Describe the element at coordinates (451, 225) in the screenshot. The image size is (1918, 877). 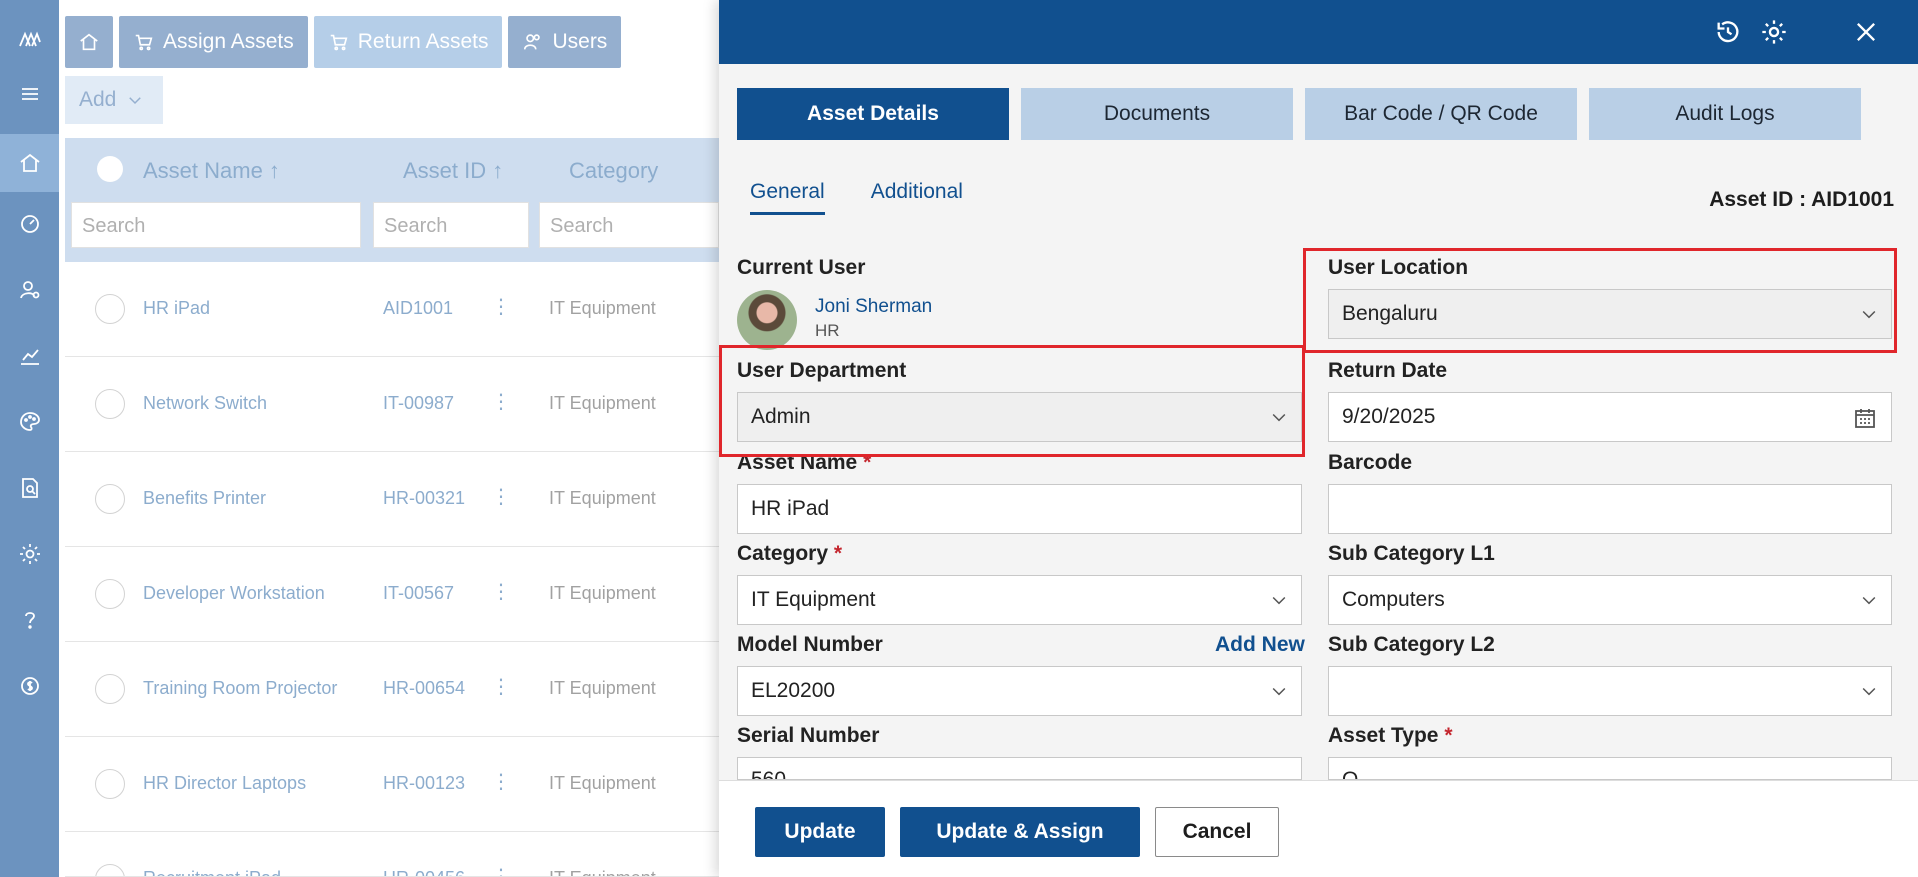
I see `asset-id-search-input: Search` at that location.